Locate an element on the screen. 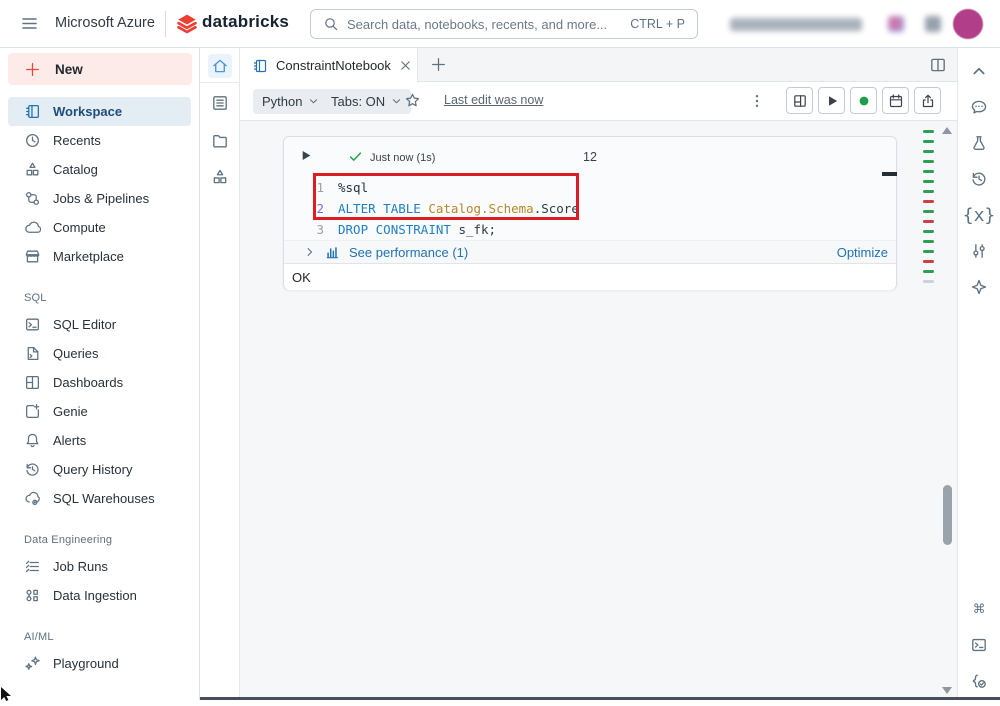 The height and width of the screenshot is (706, 1000). schedule-button is located at coordinates (895, 100).